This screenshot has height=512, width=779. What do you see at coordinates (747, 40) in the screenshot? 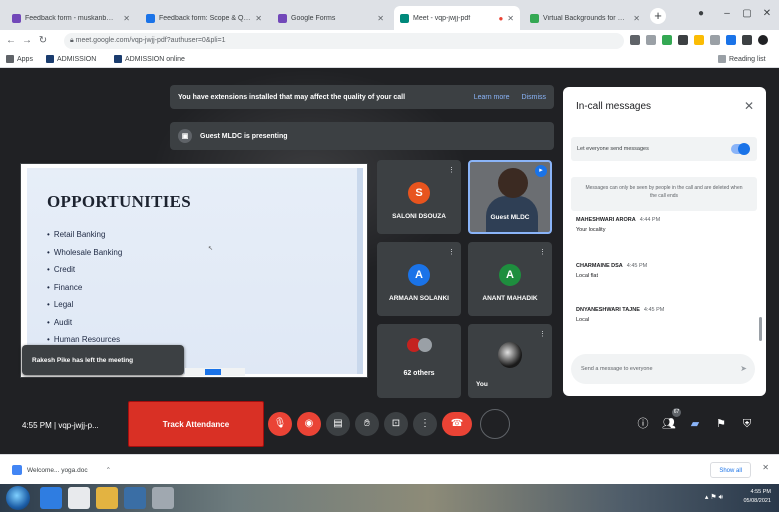
I see `puzzle-icon` at bounding box center [747, 40].